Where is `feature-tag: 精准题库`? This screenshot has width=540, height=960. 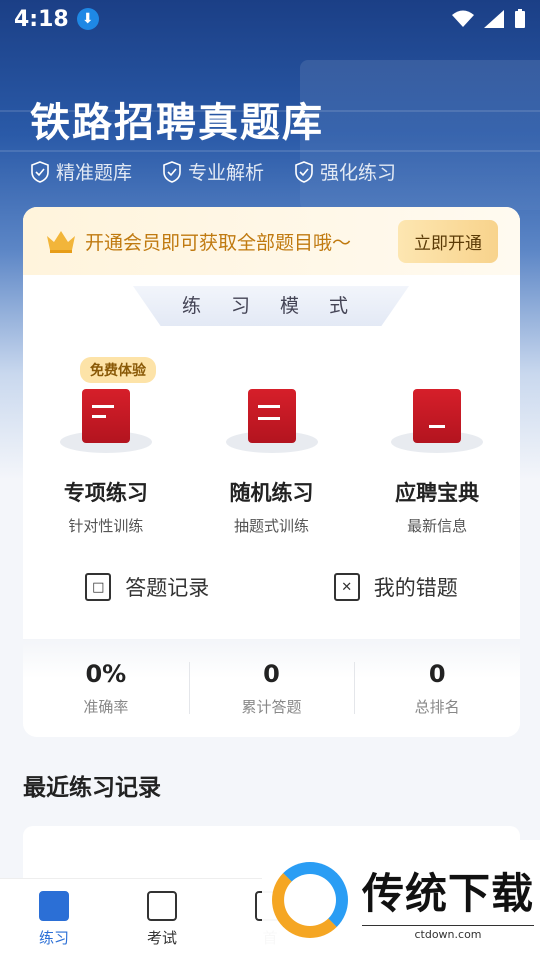
feature-tag: 精准题库 is located at coordinates (81, 171).